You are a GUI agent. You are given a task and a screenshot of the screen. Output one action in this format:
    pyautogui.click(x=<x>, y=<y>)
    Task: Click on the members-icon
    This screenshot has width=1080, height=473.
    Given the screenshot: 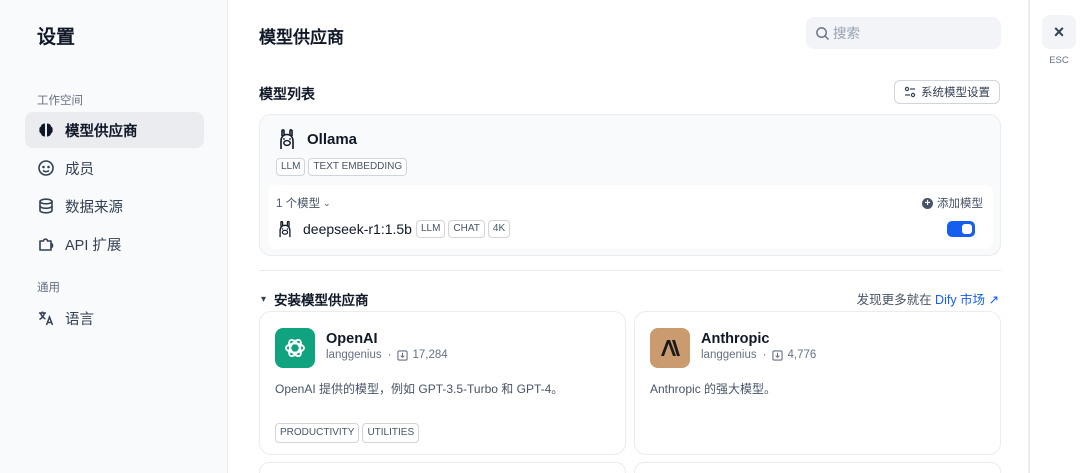 What is the action you would take?
    pyautogui.click(x=46, y=168)
    